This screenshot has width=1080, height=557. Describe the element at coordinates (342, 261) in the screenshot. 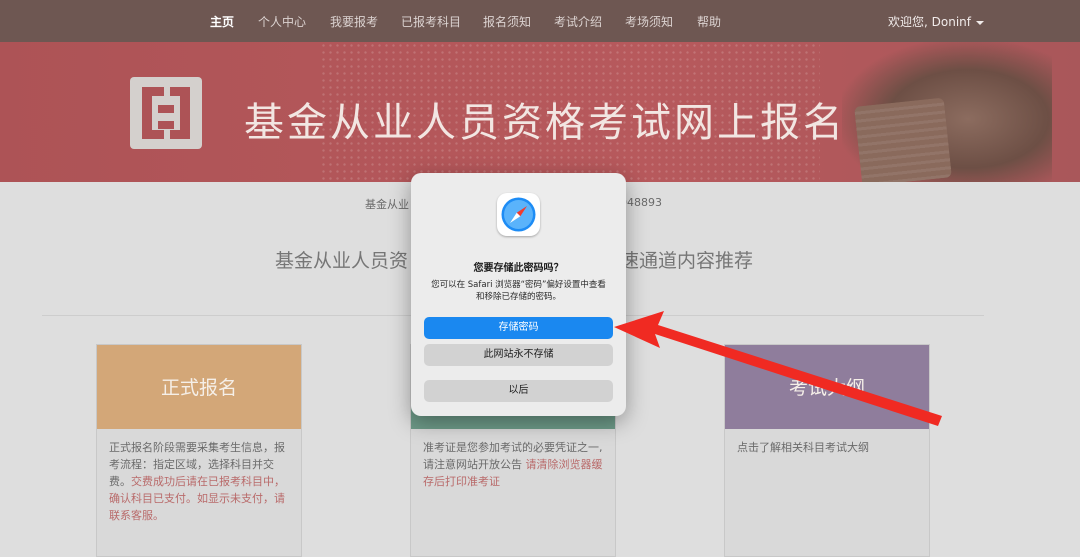

I see `section-heading-left: 基金从业人员资` at that location.